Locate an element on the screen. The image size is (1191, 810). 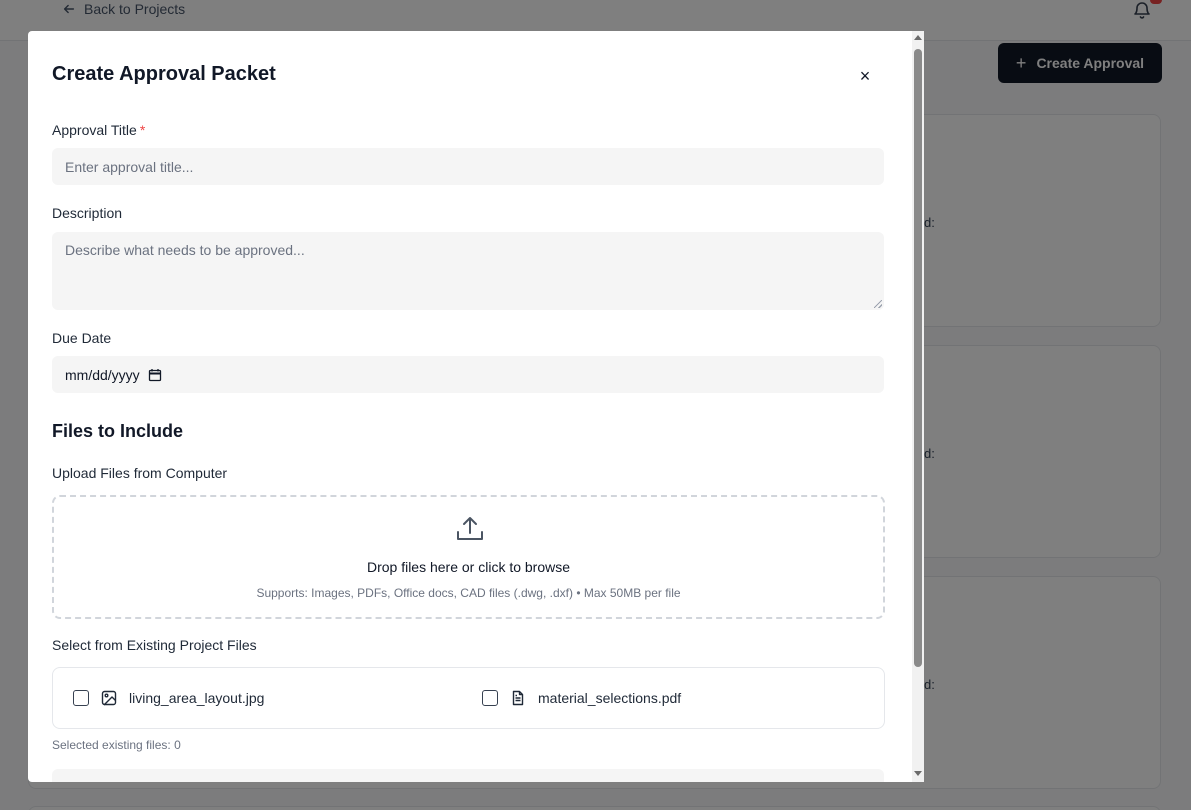
list-item: material_selections.pdf is located at coordinates (581, 698).